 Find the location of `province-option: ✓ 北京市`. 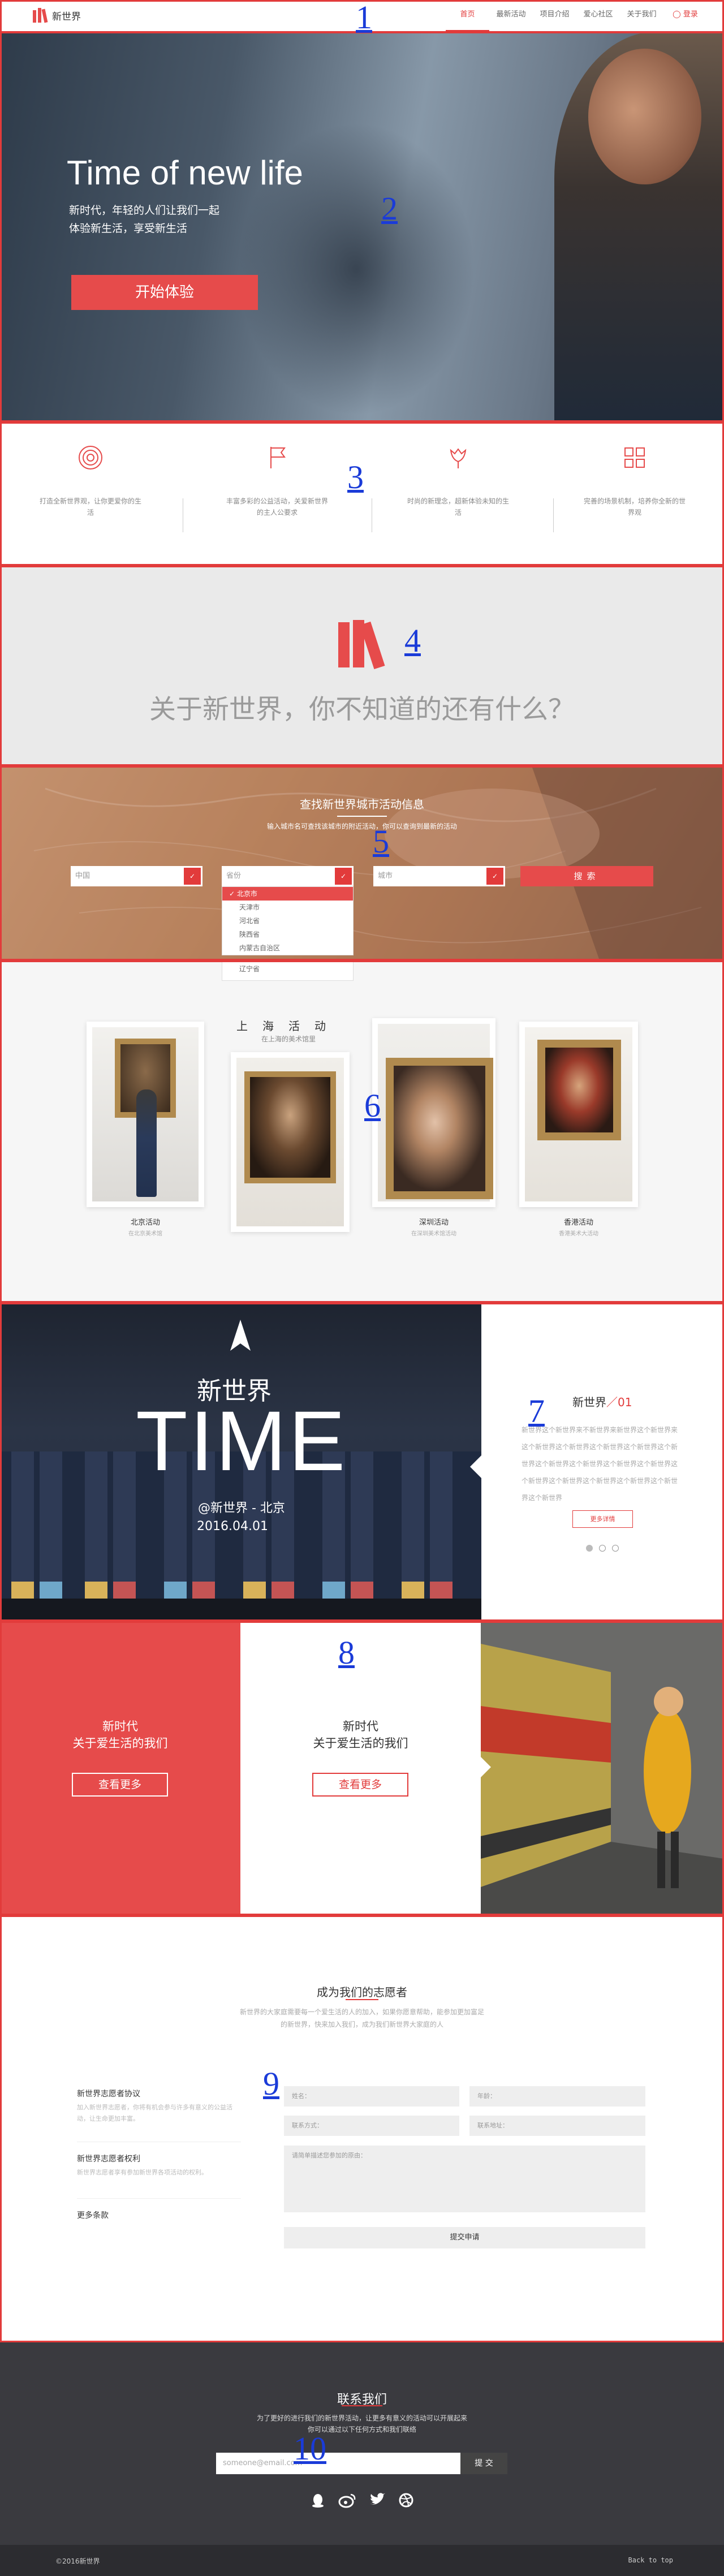

province-option: ✓ 北京市 is located at coordinates (287, 894).